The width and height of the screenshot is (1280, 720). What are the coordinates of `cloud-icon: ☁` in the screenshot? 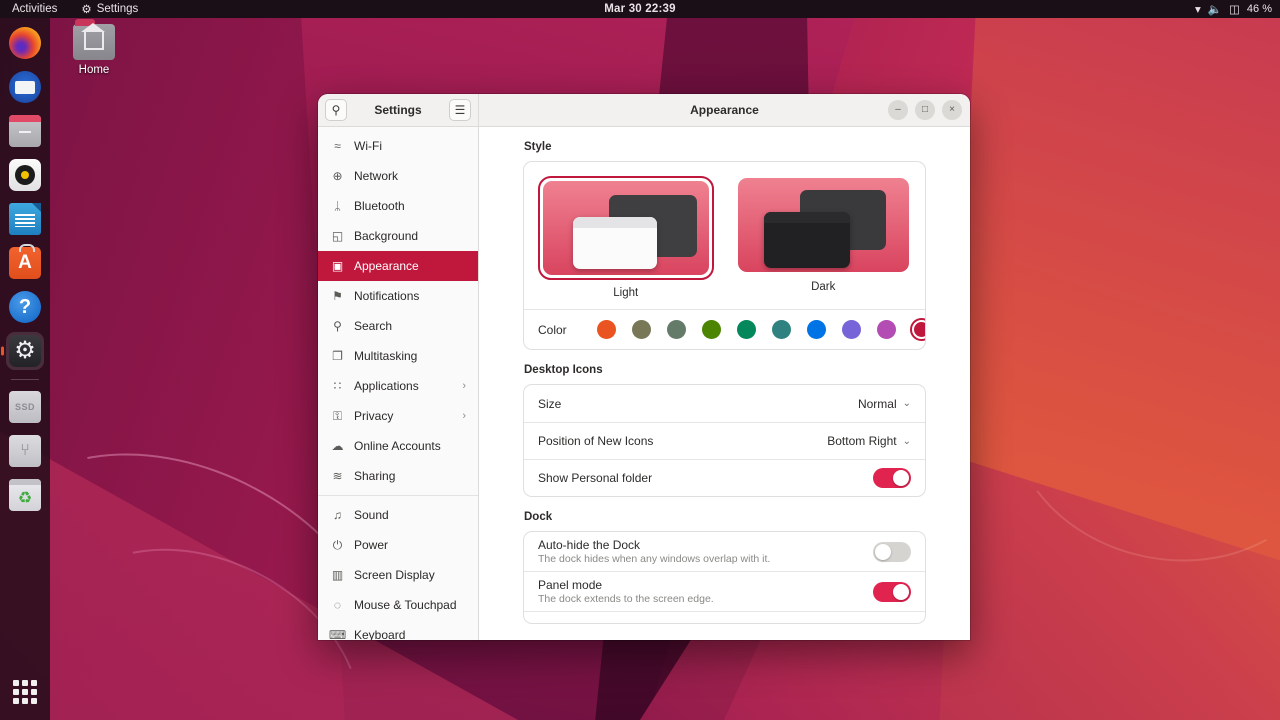 It's located at (337, 446).